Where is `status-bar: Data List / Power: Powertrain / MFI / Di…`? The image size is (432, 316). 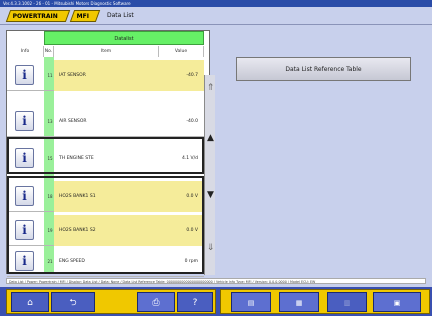
status-bar: Data List / Power: Powertrain / MFI / Di… is located at coordinates (216, 281).